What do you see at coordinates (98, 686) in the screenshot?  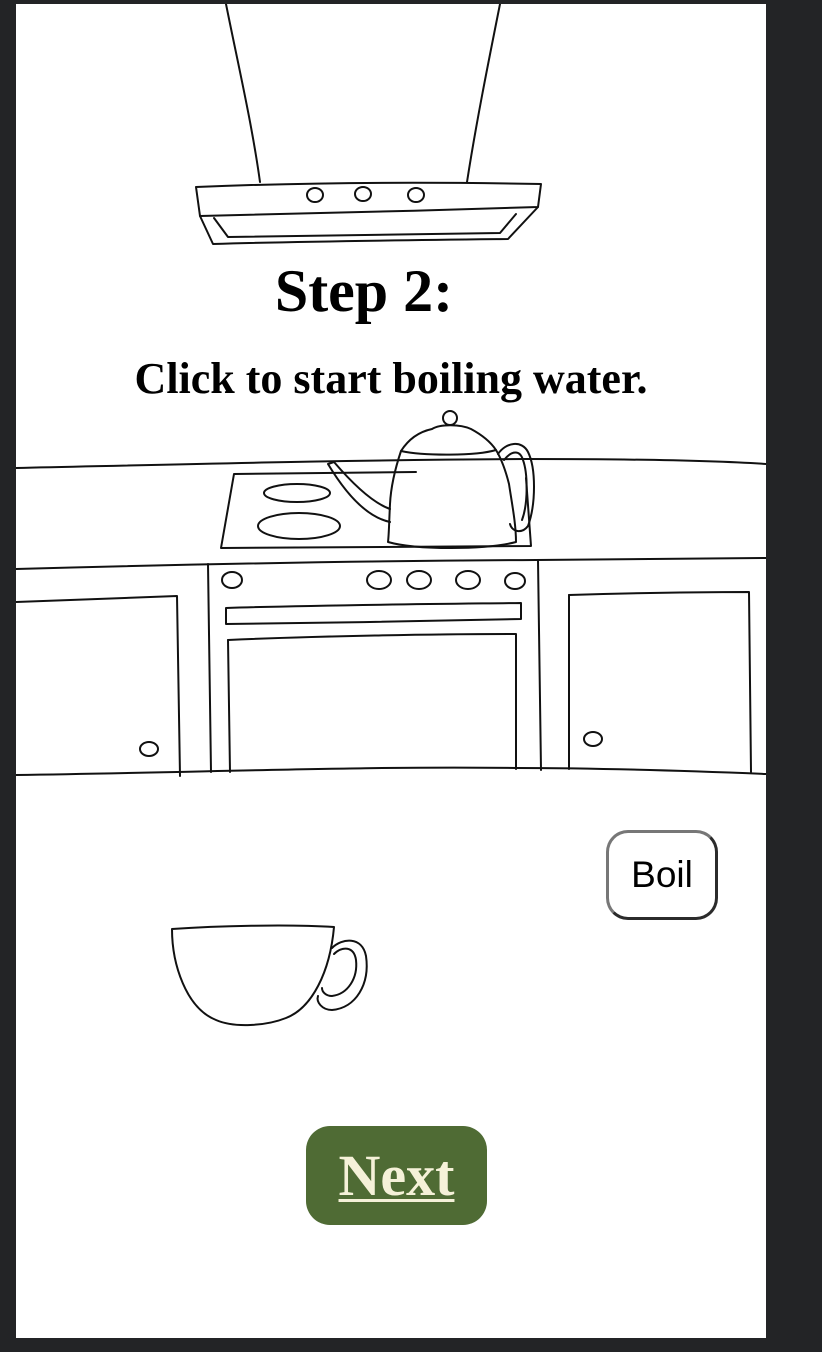 I see `left-cabinet-icon` at bounding box center [98, 686].